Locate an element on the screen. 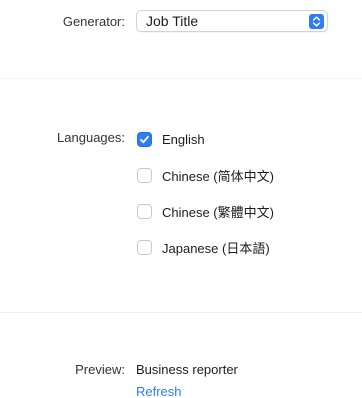 The image size is (362, 398). generator-select: Job Title is located at coordinates (232, 21).